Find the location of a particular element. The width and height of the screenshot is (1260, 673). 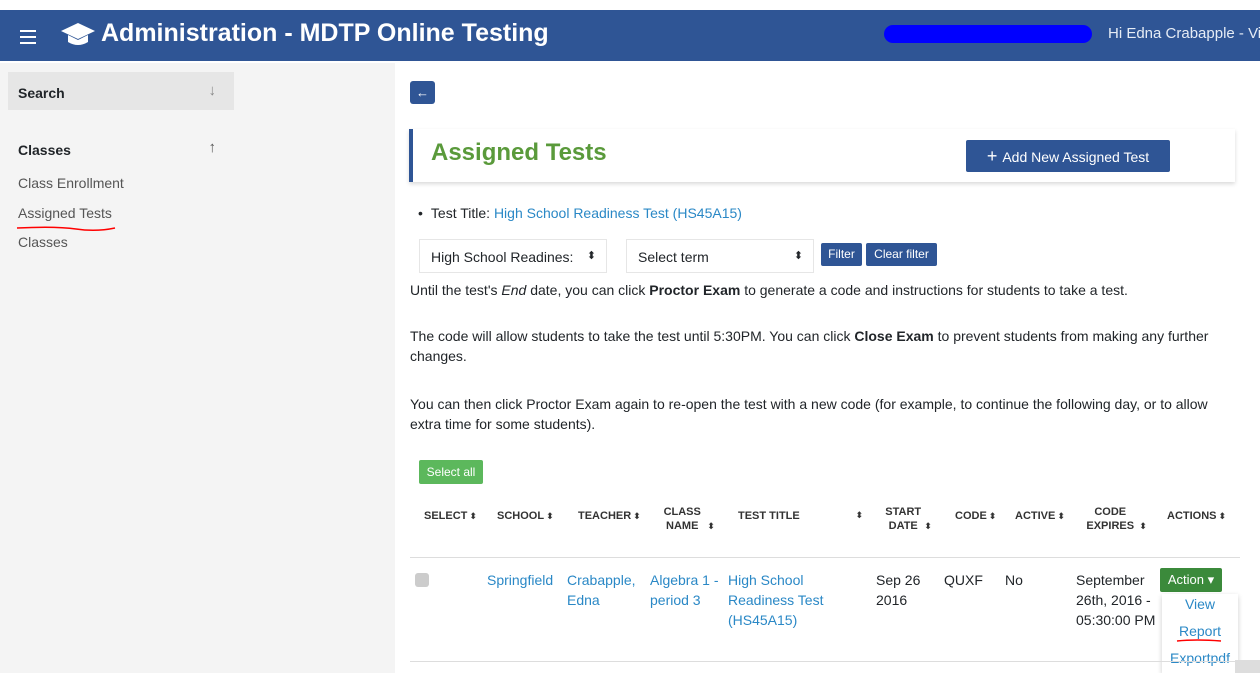

row-select-checkbox is located at coordinates (422, 580).